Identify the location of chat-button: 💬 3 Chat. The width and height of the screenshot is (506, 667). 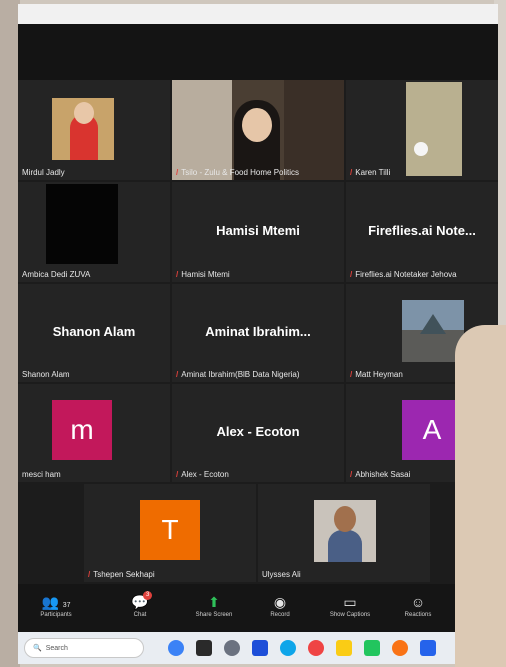
(140, 604).